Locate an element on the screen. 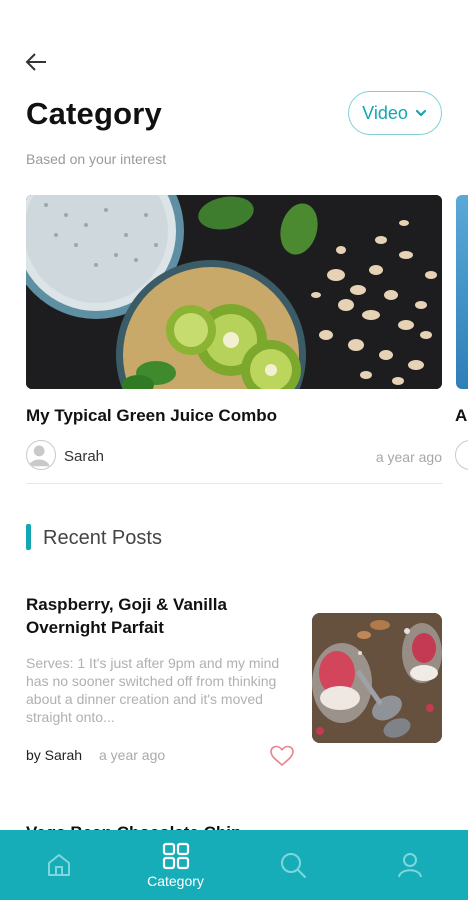  recent-post-author: by Sarah is located at coordinates (54, 755).